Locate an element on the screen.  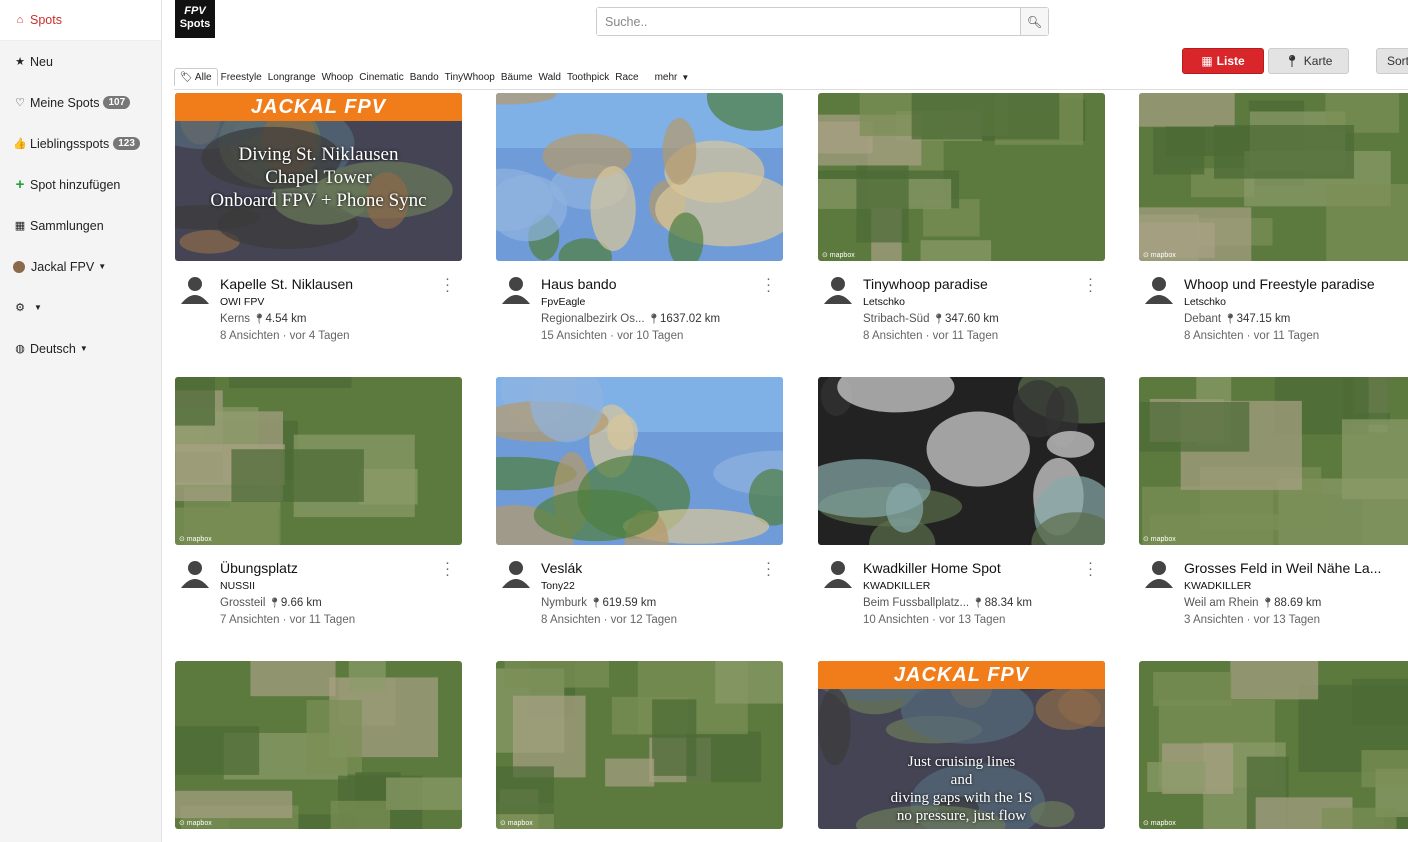
tag-icon: 🏷︎ is located at coordinates (187, 77).